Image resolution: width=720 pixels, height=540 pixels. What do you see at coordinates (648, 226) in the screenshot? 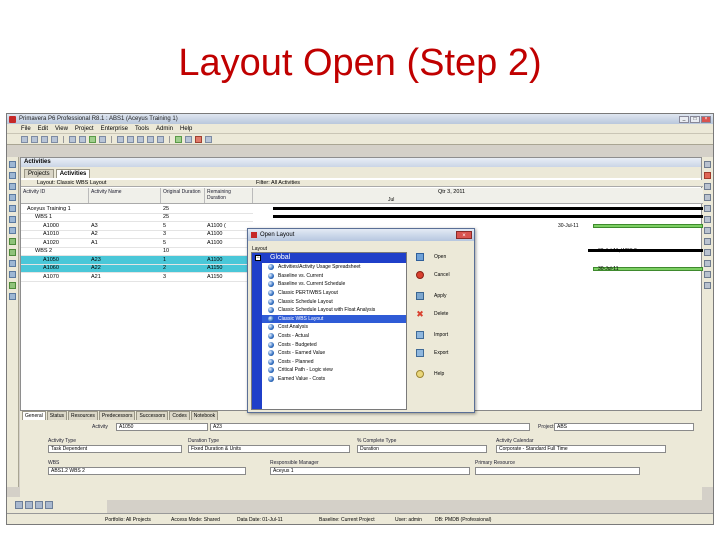
I see `gantt-bar-a1000` at bounding box center [648, 226].